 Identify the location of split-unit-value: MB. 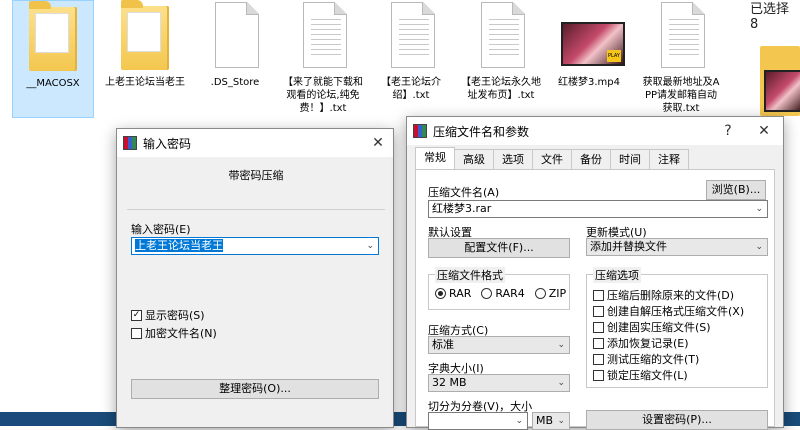
(545, 420).